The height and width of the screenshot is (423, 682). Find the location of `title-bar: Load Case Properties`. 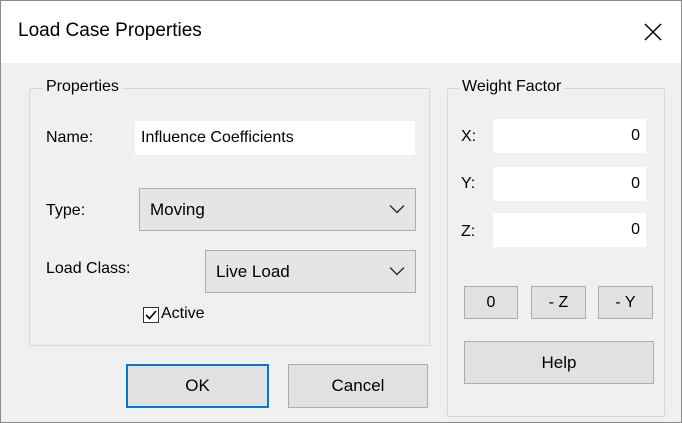

title-bar: Load Case Properties is located at coordinates (341, 32).